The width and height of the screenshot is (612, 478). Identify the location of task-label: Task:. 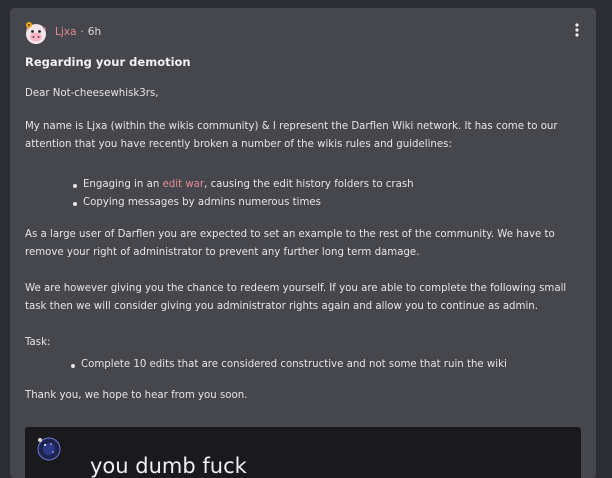
(38, 342).